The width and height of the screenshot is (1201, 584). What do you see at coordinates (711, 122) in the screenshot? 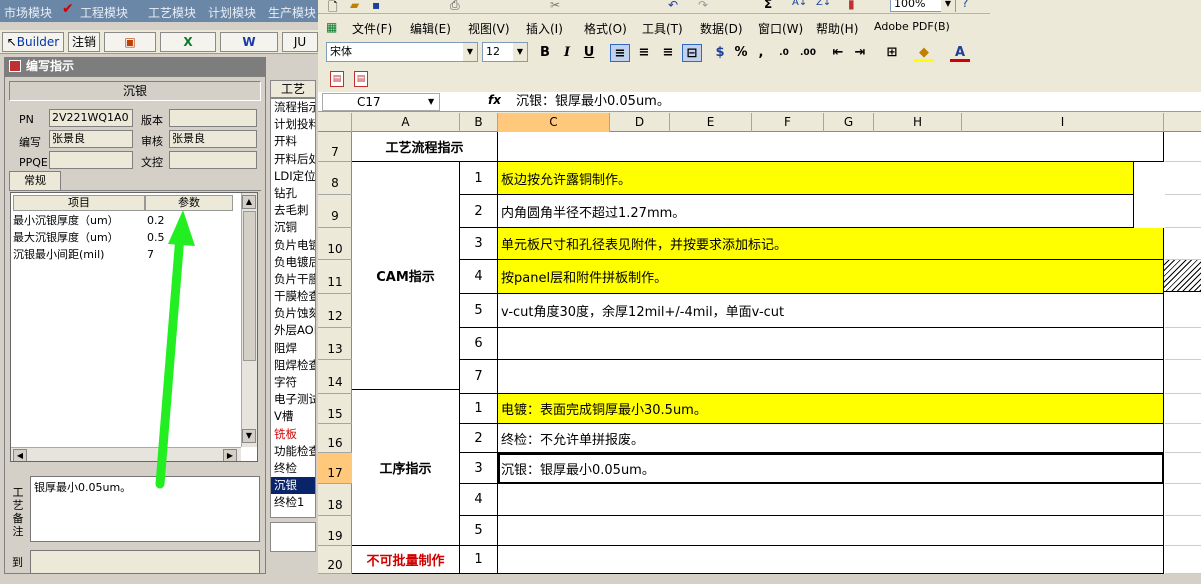
I see `col-header: E` at bounding box center [711, 122].